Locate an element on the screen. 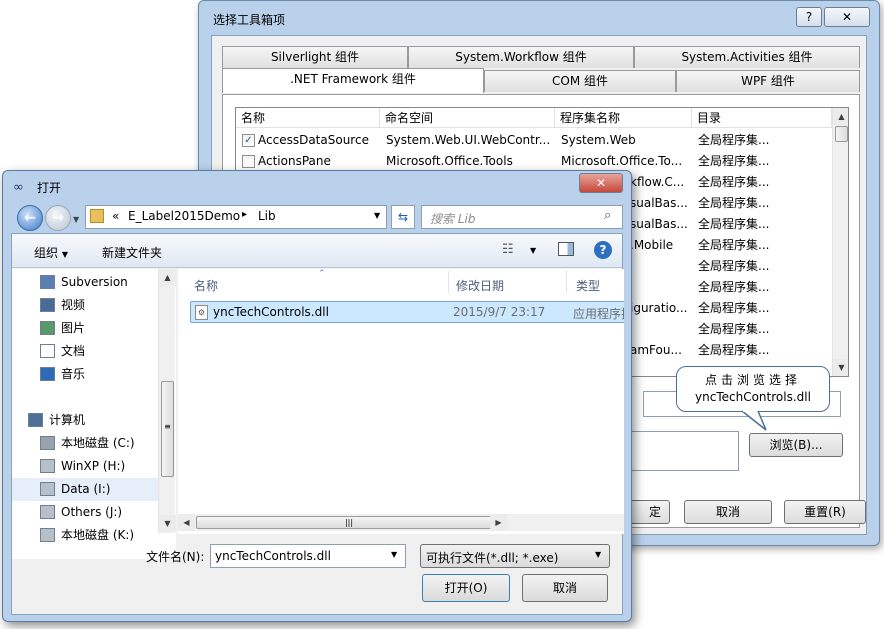  sidebar-item: 本地磁盘 (C:) is located at coordinates (99, 443).